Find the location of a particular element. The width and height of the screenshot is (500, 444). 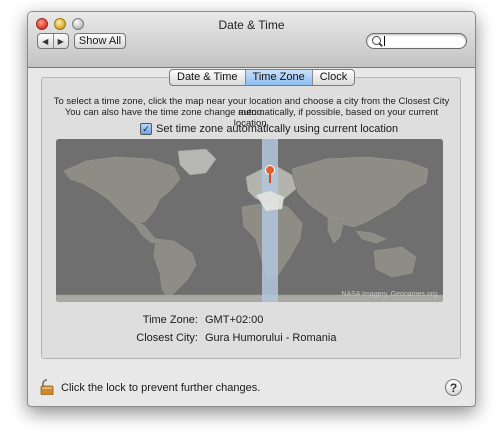

back-button: ◀ is located at coordinates (45, 41).